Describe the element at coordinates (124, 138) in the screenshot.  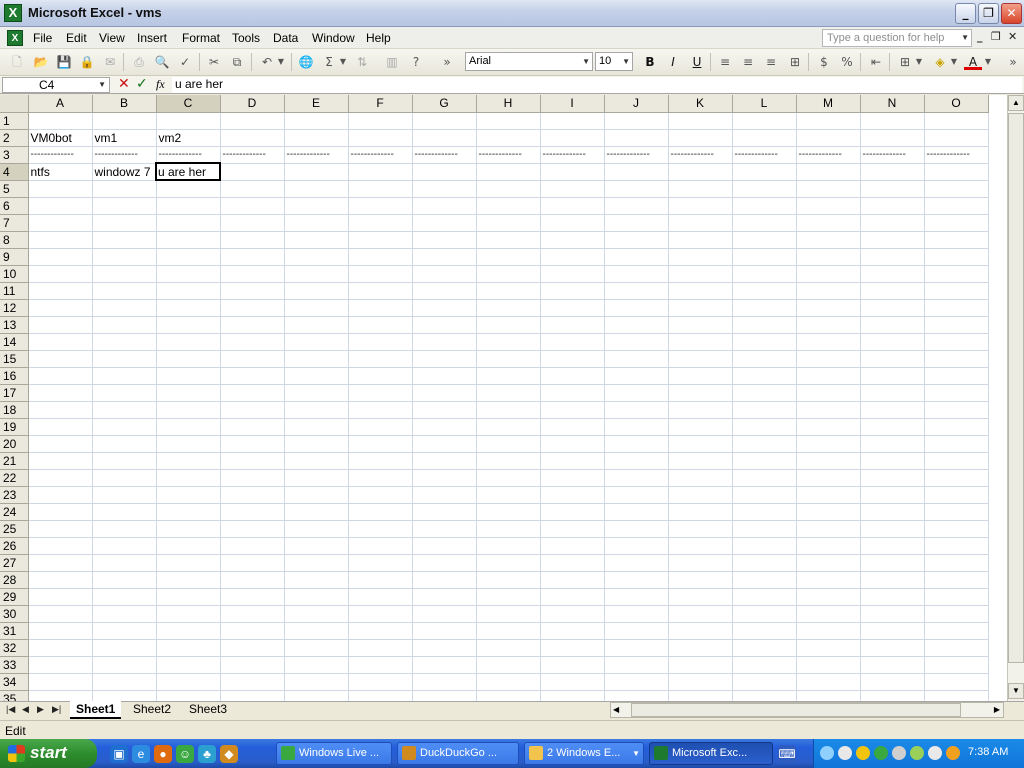
I see `cell-b2: vm1` at that location.